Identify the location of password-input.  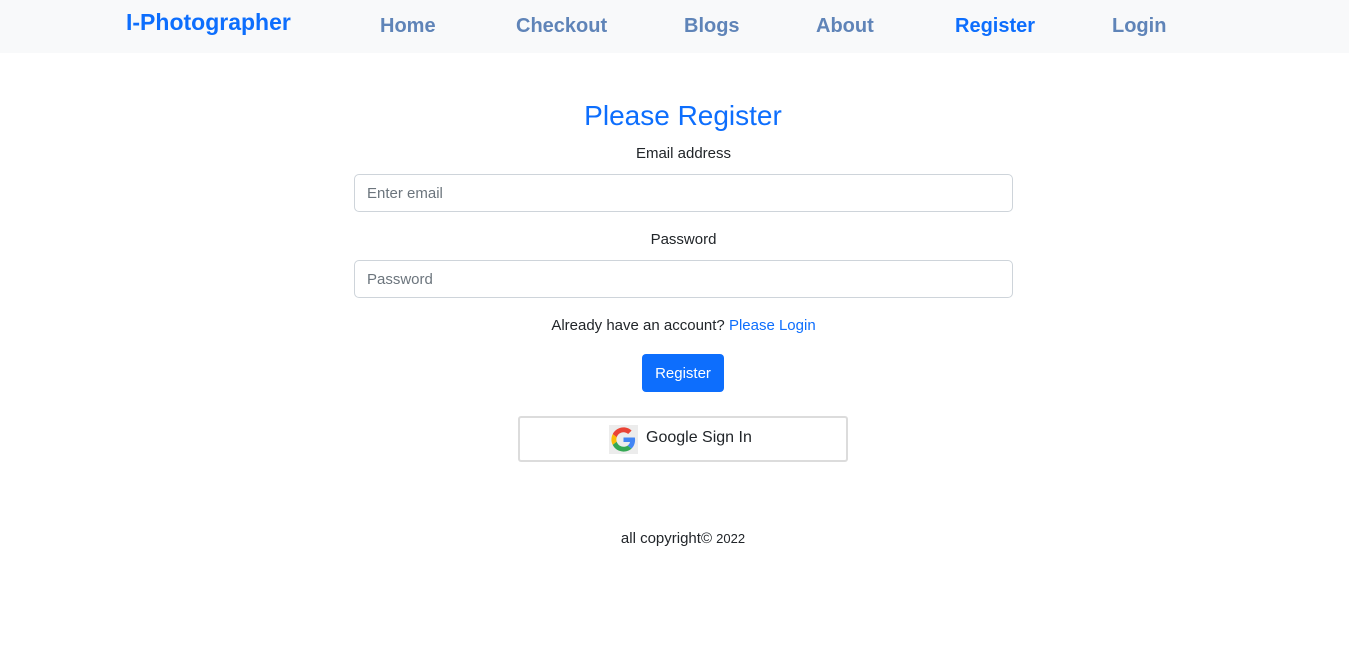
(683, 279).